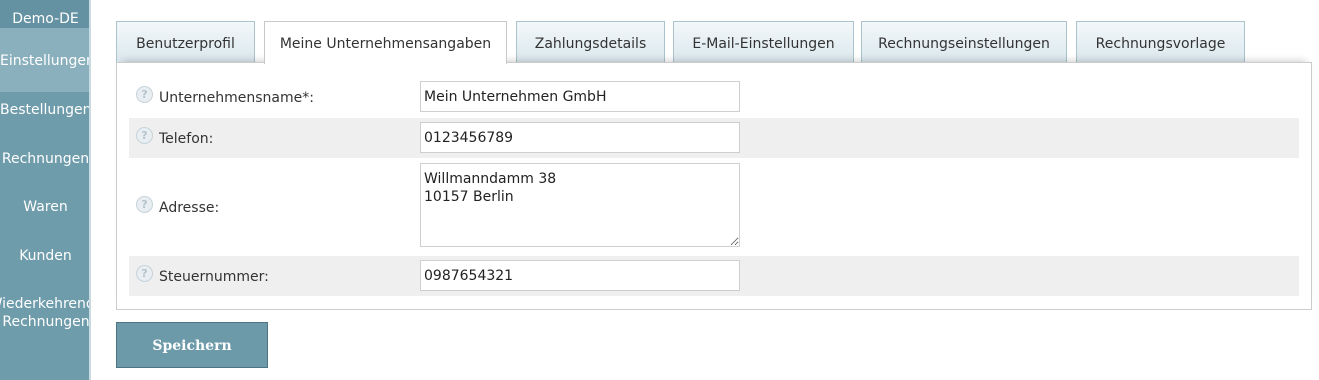 This screenshot has width=1319, height=380. I want to click on sidebar-item-label: Bestellungen, so click(45, 110).